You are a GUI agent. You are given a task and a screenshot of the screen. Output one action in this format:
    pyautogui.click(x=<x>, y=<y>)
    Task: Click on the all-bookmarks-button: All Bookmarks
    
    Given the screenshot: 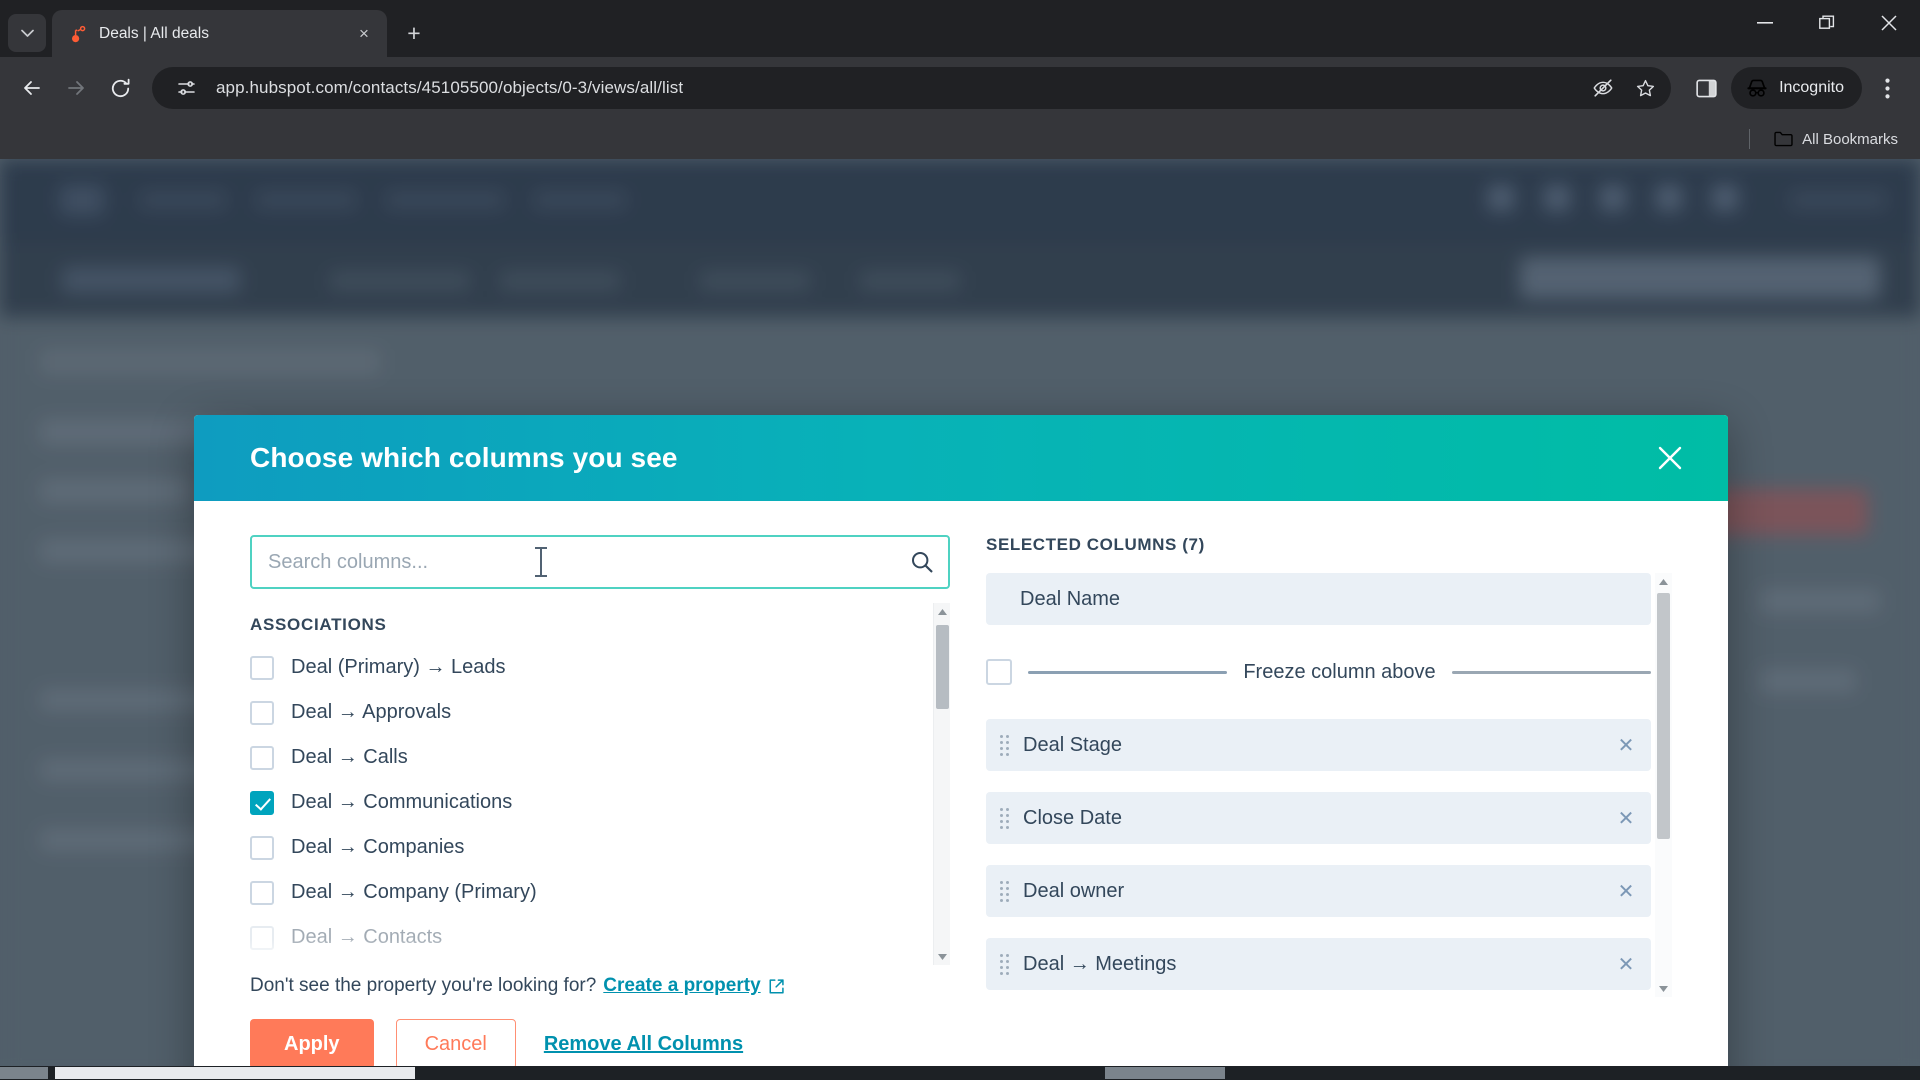 What is the action you would take?
    pyautogui.click(x=1836, y=139)
    